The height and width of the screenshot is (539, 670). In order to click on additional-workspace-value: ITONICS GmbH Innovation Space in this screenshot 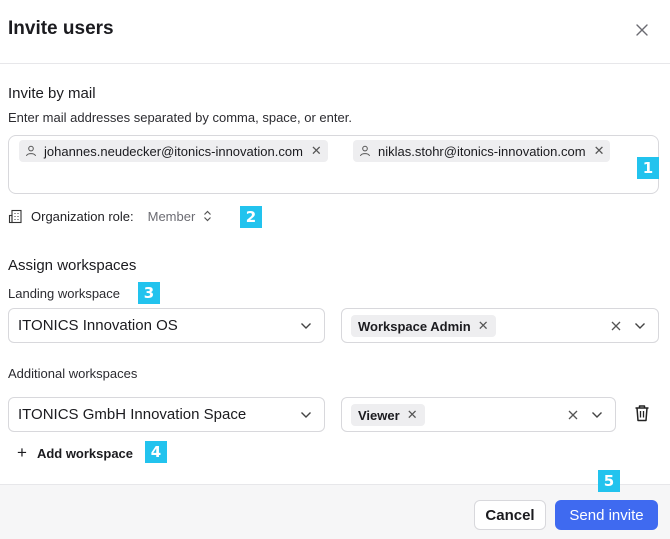, I will do `click(132, 414)`.